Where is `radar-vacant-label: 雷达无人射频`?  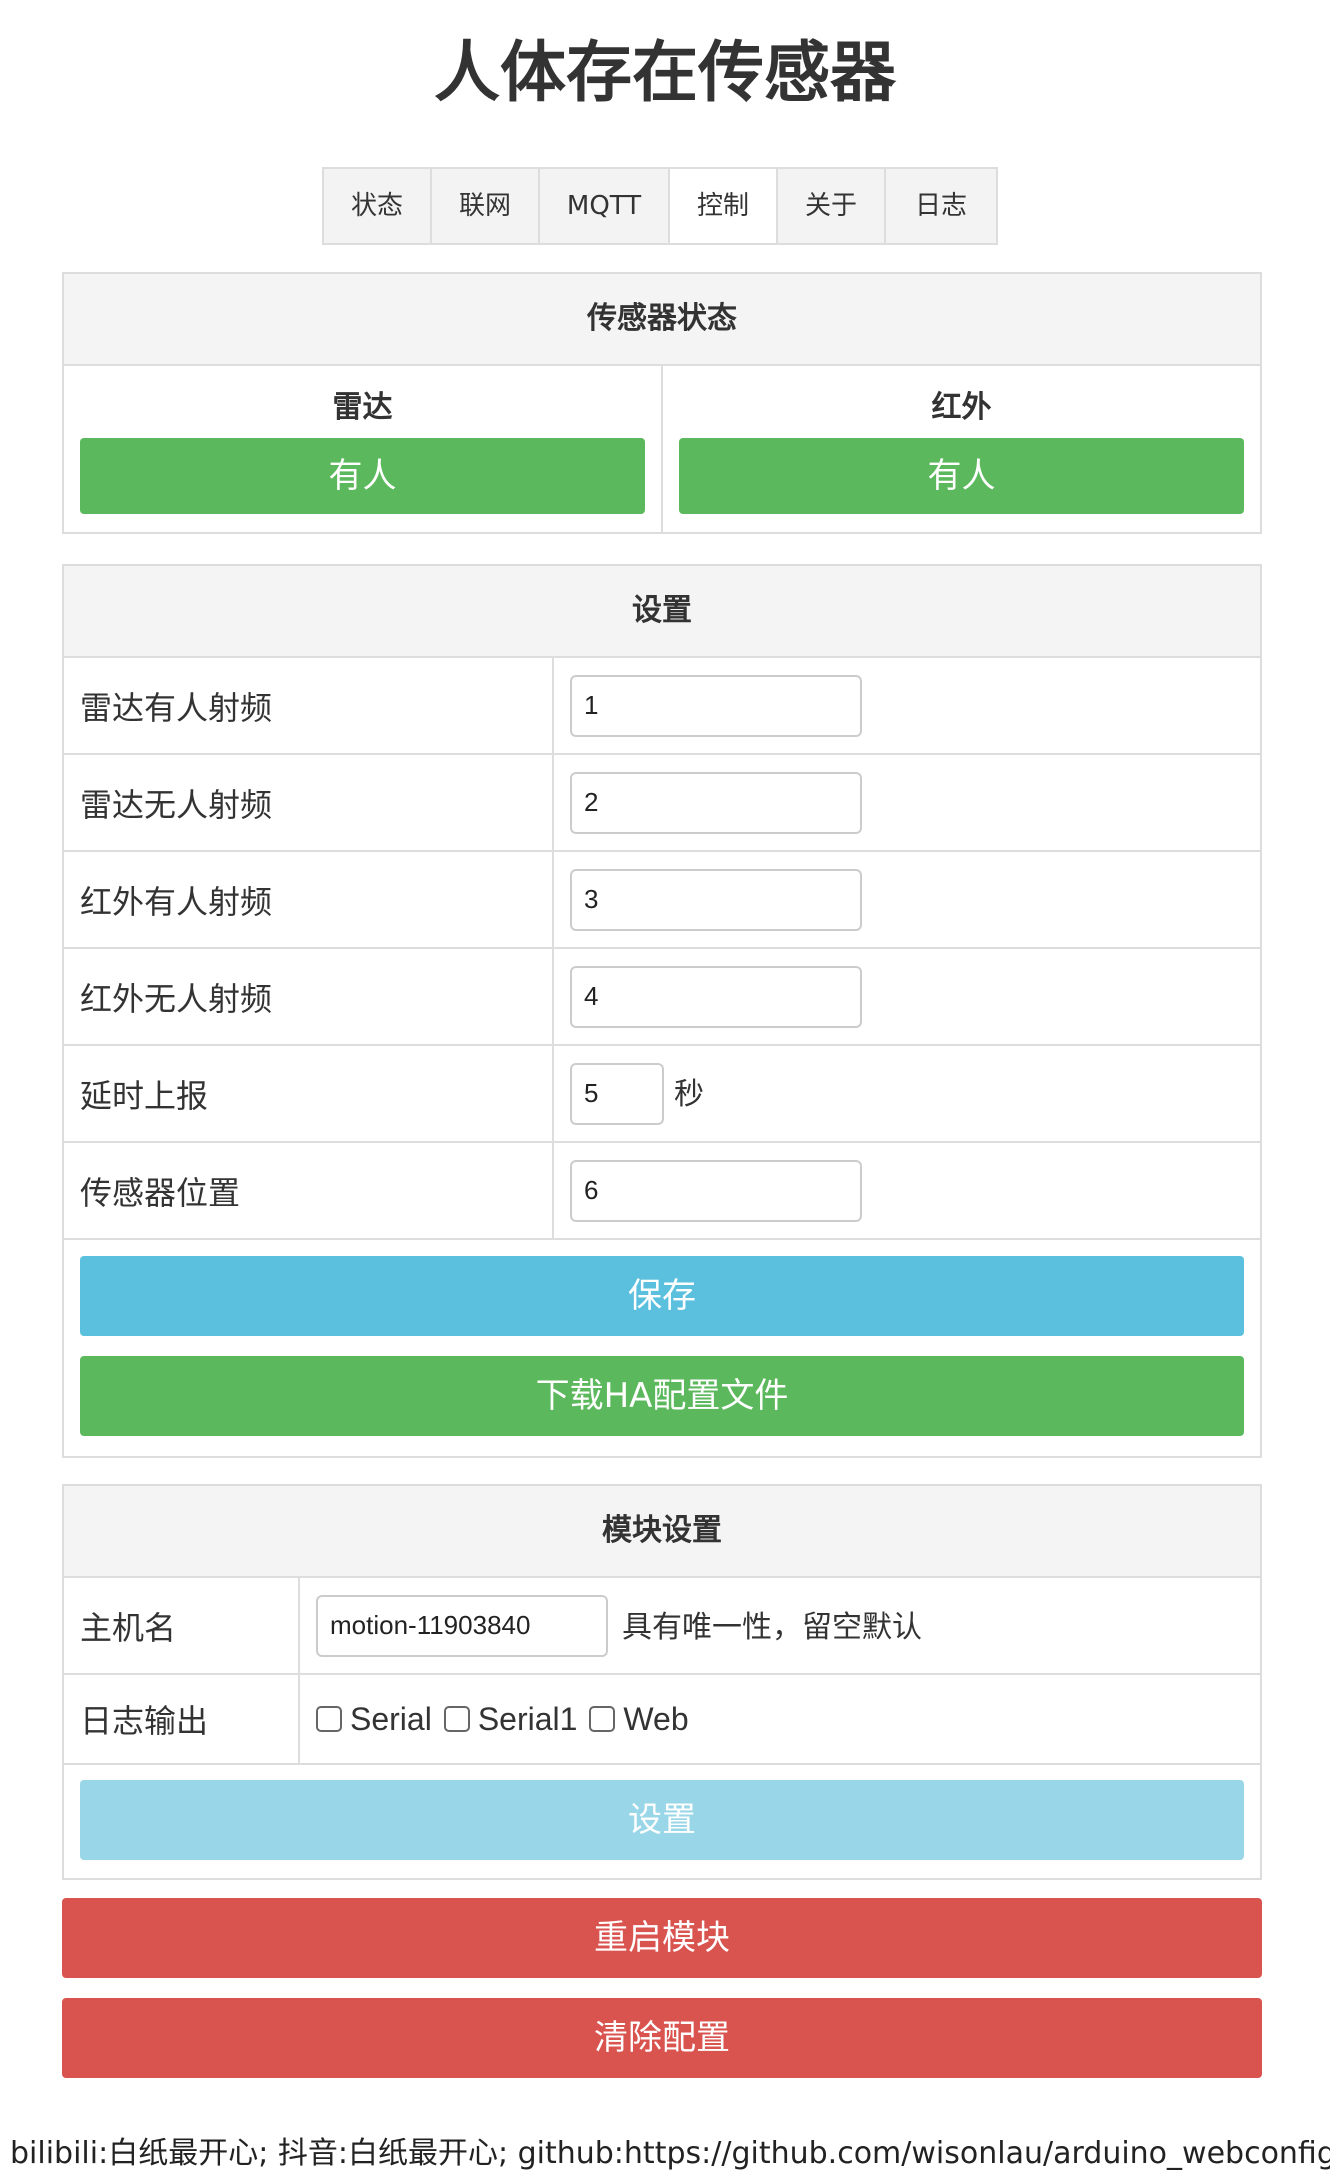 radar-vacant-label: 雷达无人射频 is located at coordinates (309, 802).